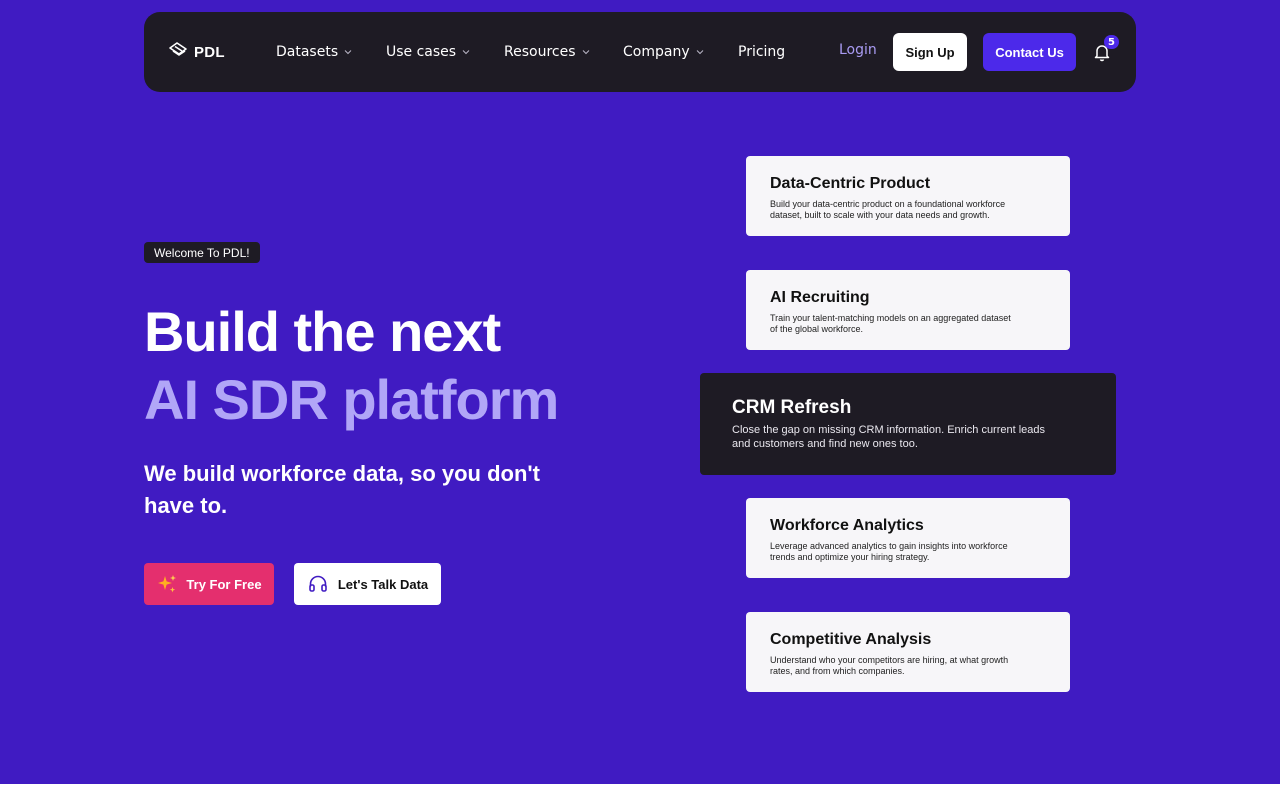  I want to click on nav-resources: Resources, so click(547, 52).